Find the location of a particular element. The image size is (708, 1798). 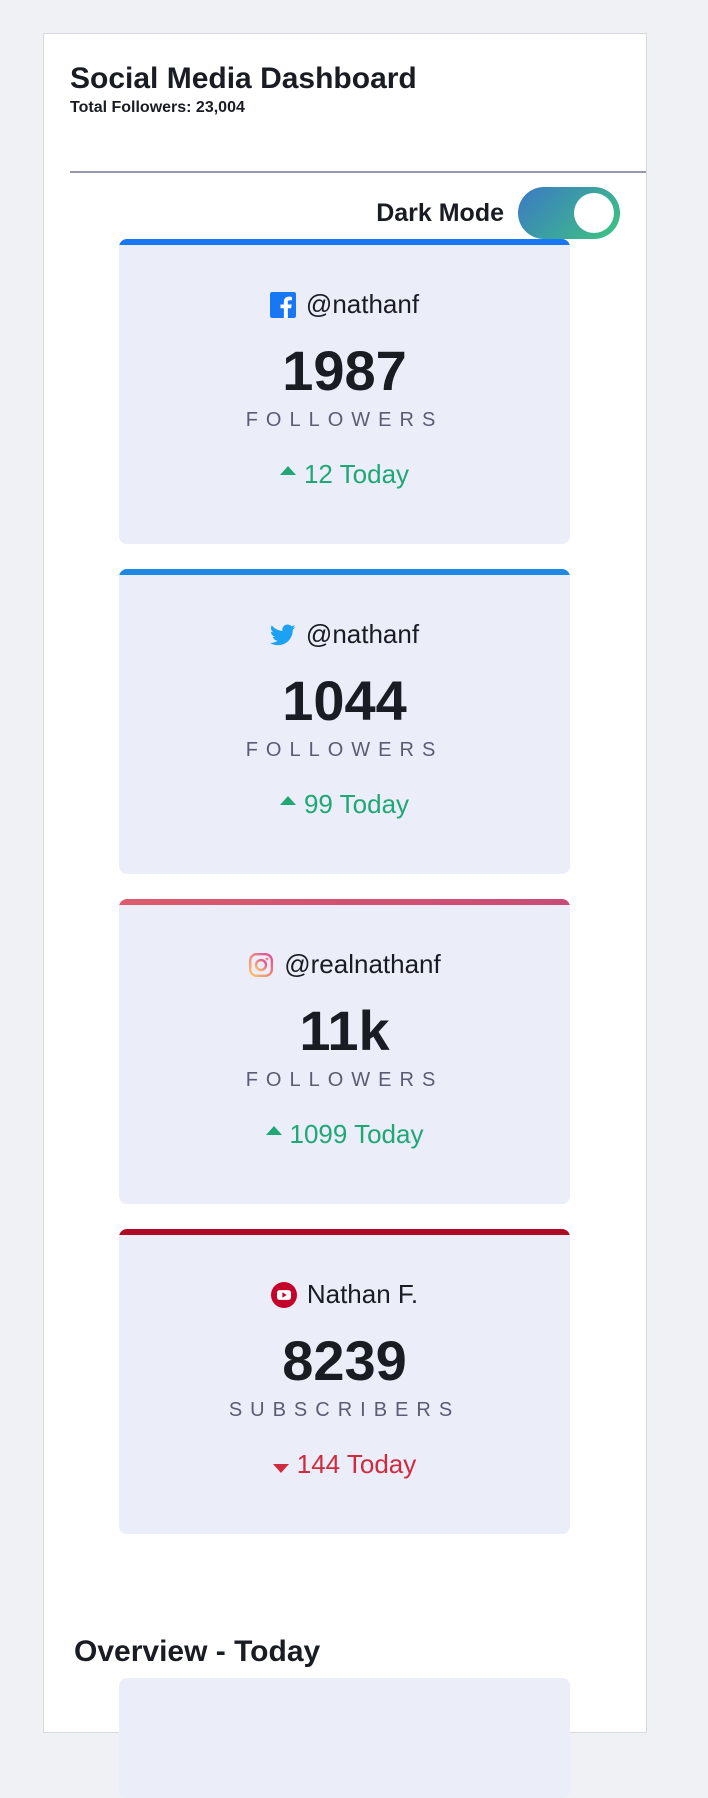

card-change: 99 Today is located at coordinates (344, 804).